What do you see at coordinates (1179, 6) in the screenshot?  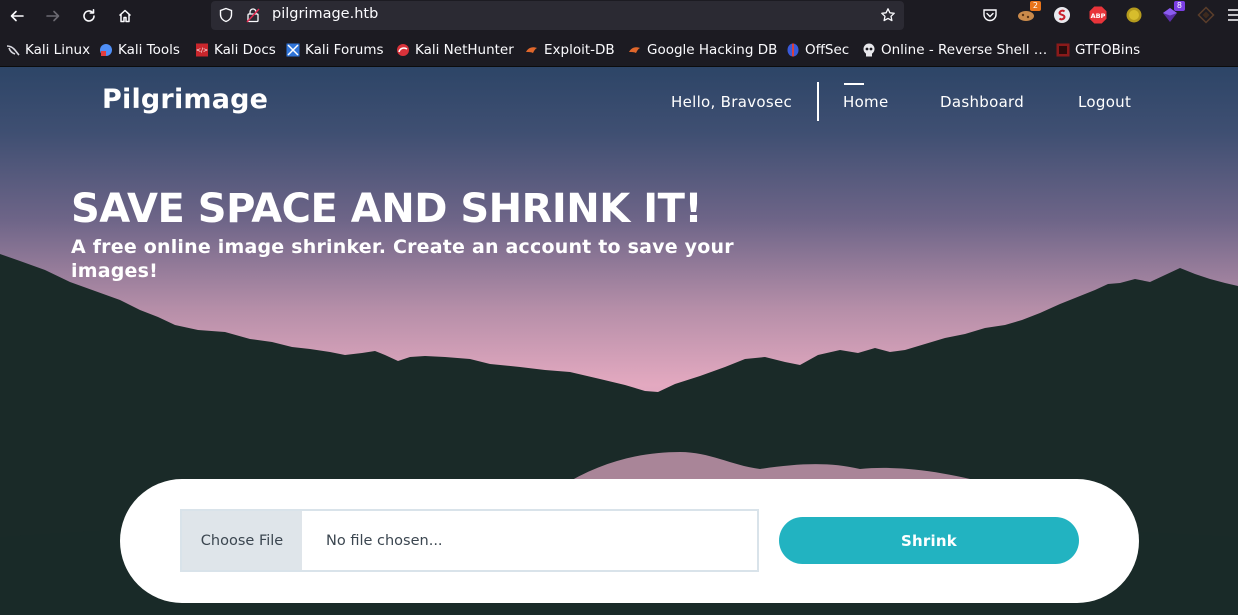 I see `wappalyzer-badge: 8` at bounding box center [1179, 6].